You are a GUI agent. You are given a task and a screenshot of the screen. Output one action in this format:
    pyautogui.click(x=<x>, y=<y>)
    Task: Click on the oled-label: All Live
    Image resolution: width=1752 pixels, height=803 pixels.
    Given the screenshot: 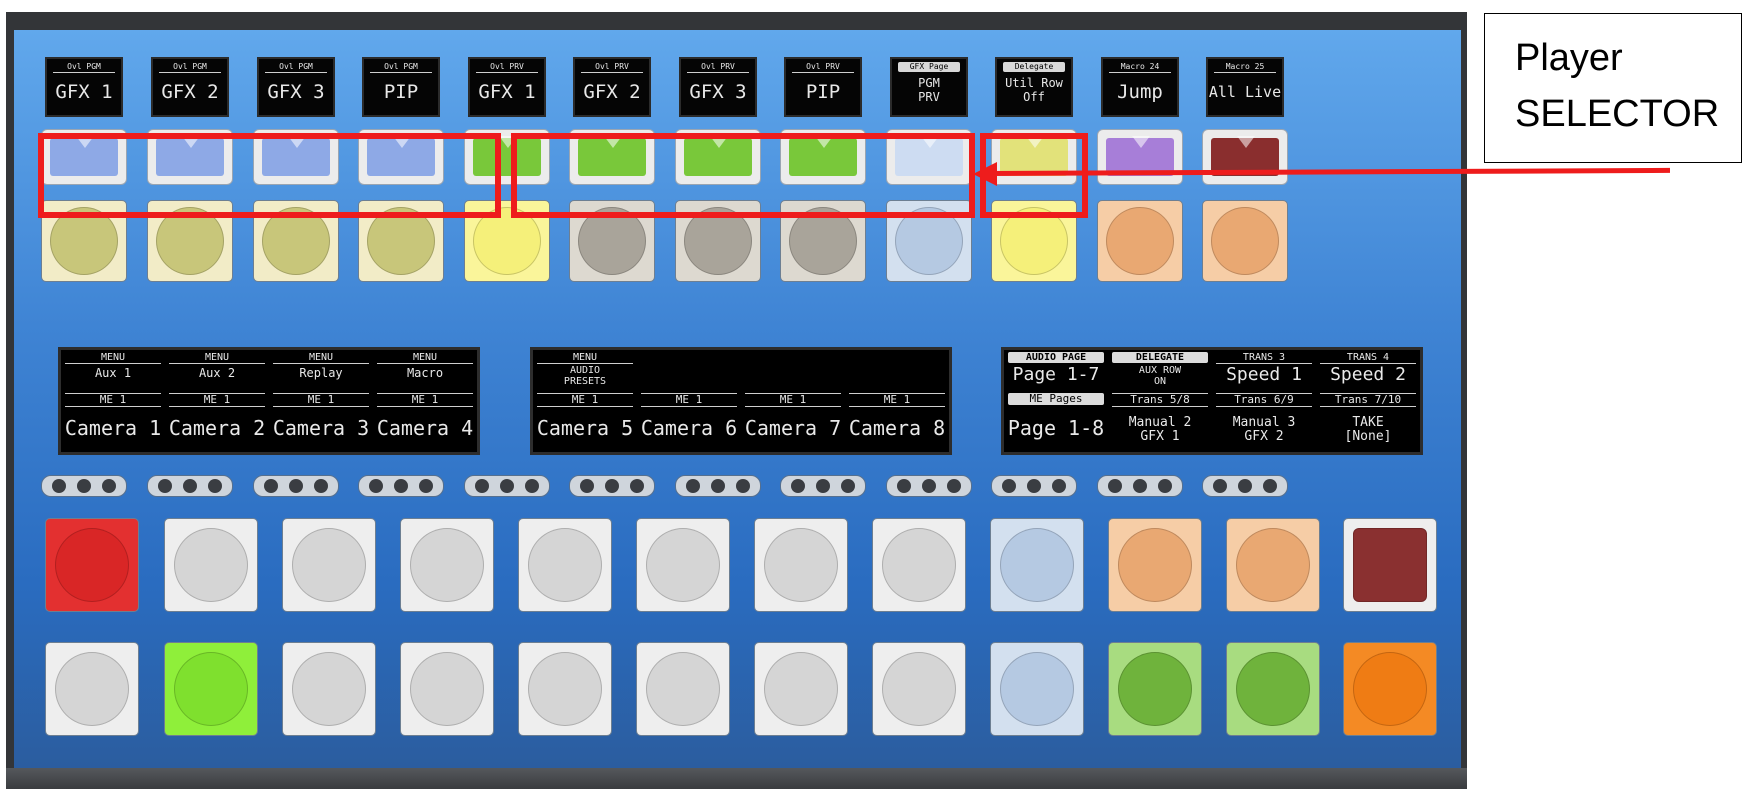 What is the action you would take?
    pyautogui.click(x=1245, y=92)
    